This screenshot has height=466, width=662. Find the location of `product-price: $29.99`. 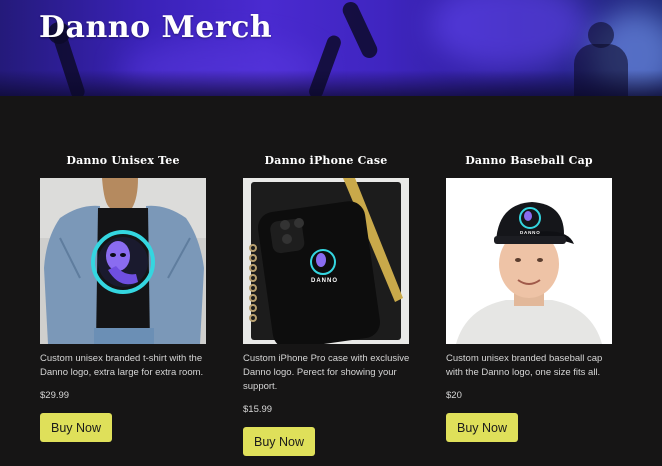

product-price: $29.99 is located at coordinates (55, 395).